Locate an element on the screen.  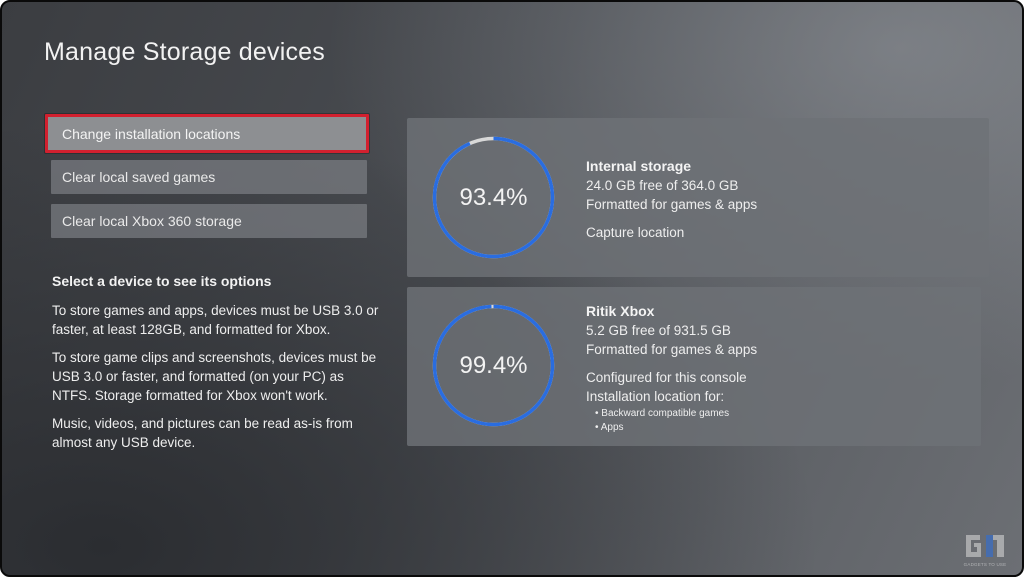
change-installation-locations-button: Change installation locations is located at coordinates (207, 133).